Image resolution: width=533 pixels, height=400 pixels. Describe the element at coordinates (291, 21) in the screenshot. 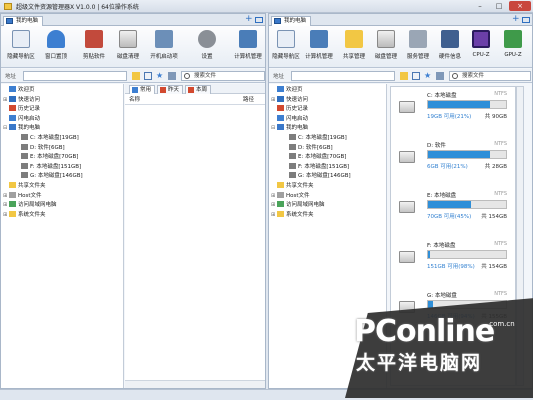

I see `tab-my-computer-right: 我的电脑` at that location.